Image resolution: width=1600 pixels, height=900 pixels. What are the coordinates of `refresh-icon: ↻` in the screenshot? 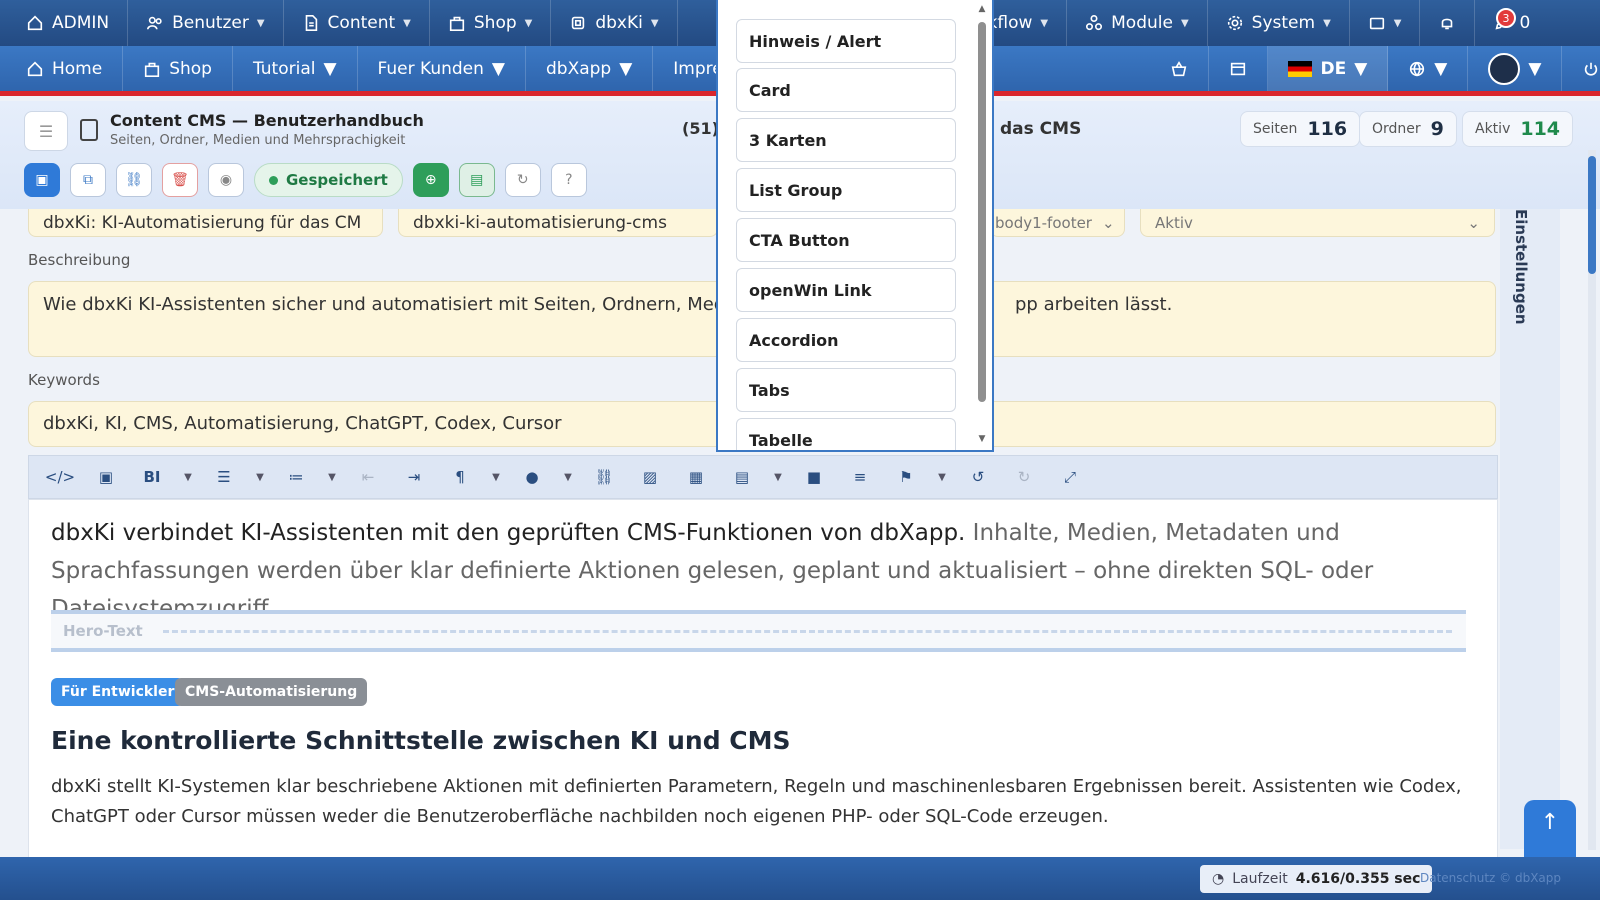 It's located at (522, 180).